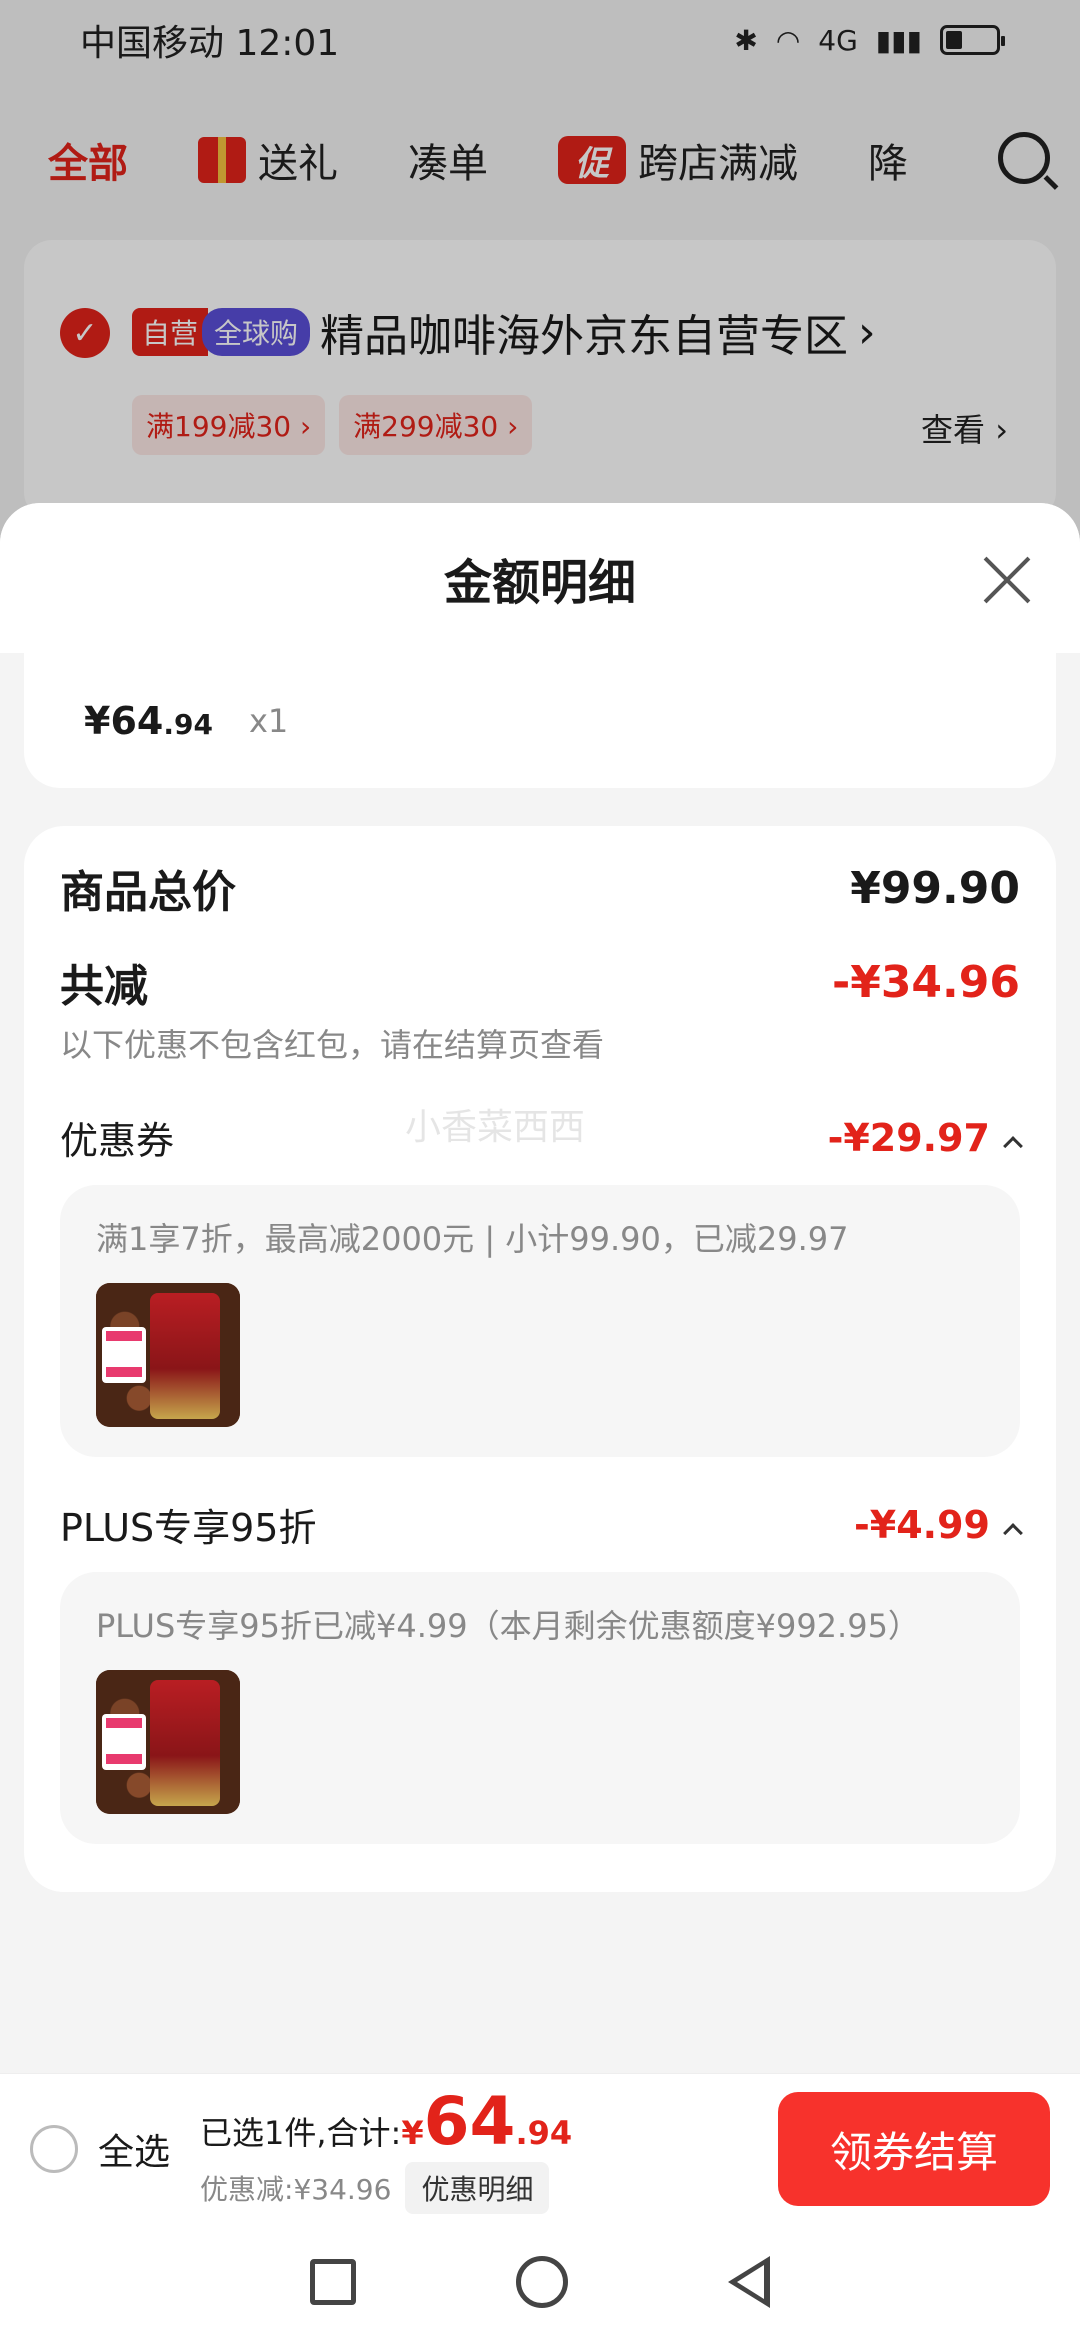 This screenshot has height=2340, width=1080. What do you see at coordinates (134, 2149) in the screenshot?
I see `select-all-label: 全选` at bounding box center [134, 2149].